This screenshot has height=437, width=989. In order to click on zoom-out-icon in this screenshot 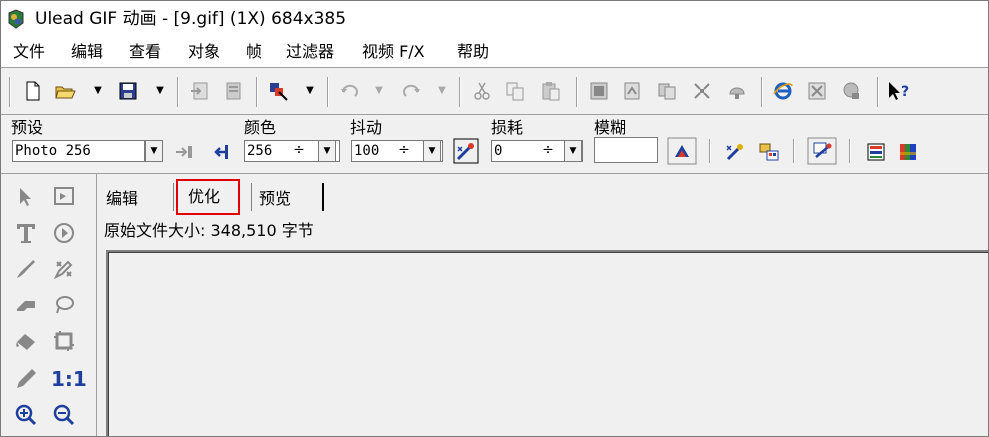, I will do `click(64, 415)`.